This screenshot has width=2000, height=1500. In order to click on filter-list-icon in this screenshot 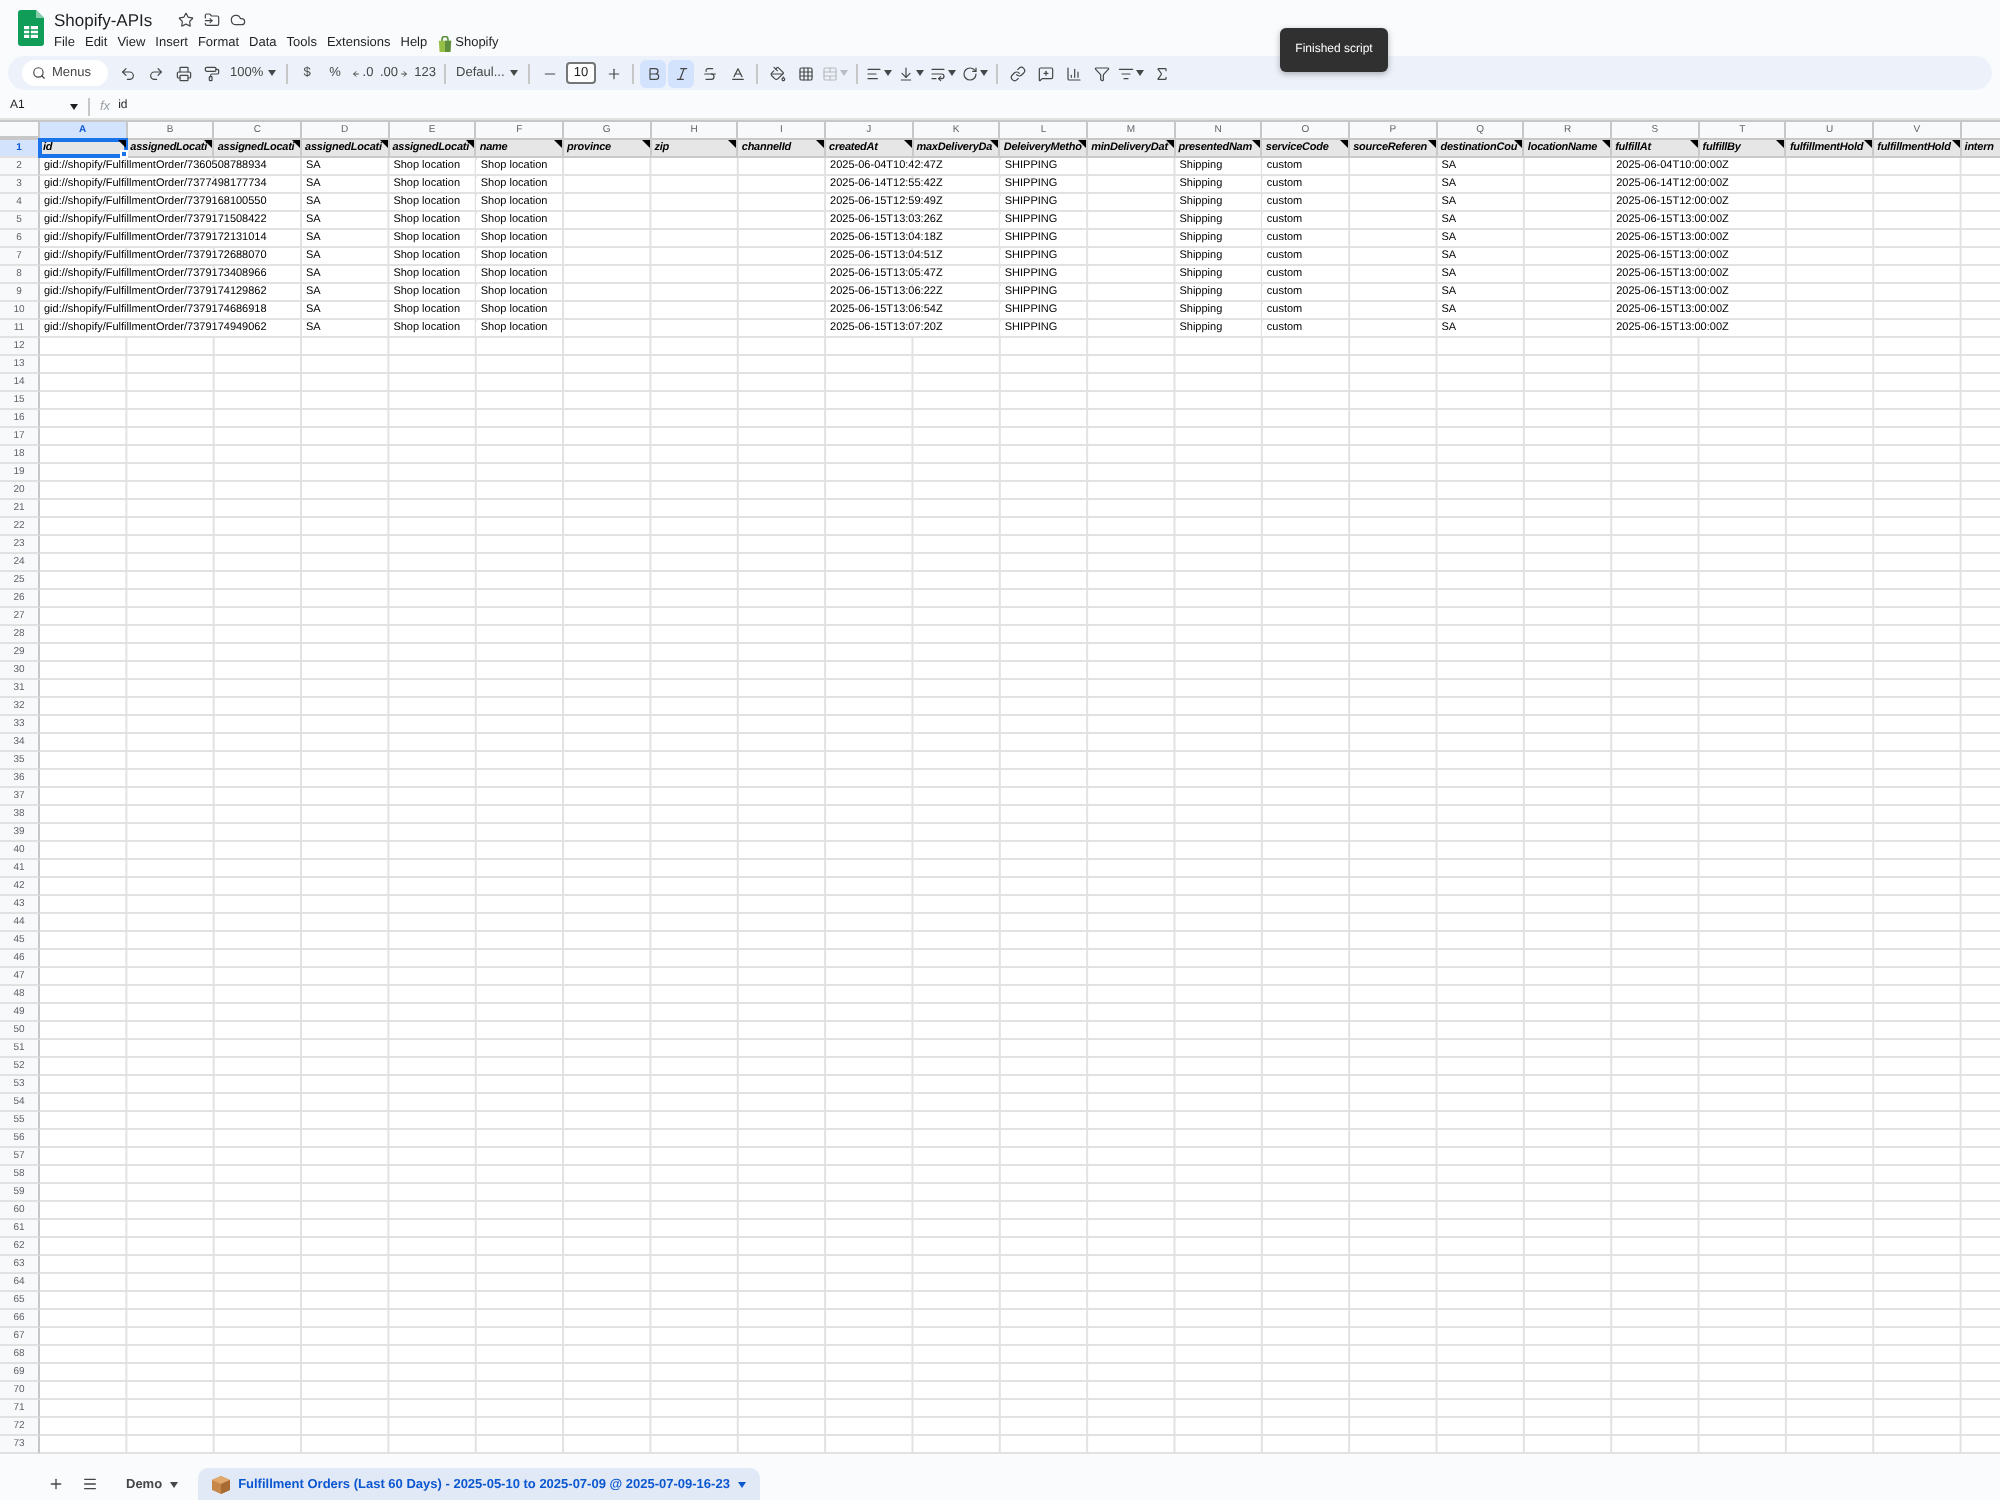, I will do `click(1126, 73)`.